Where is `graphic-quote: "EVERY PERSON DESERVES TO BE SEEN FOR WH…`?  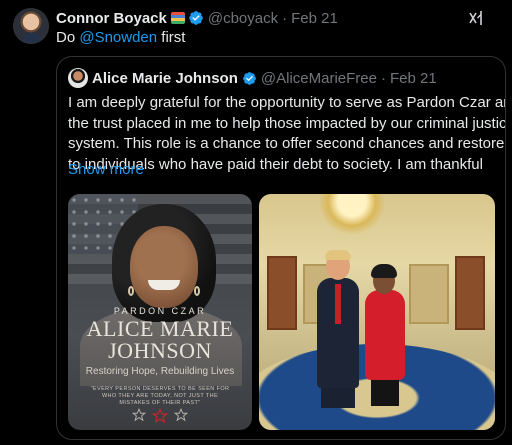 graphic-quote: "EVERY PERSON DESERVES TO BE SEEN FOR WH… is located at coordinates (160, 396).